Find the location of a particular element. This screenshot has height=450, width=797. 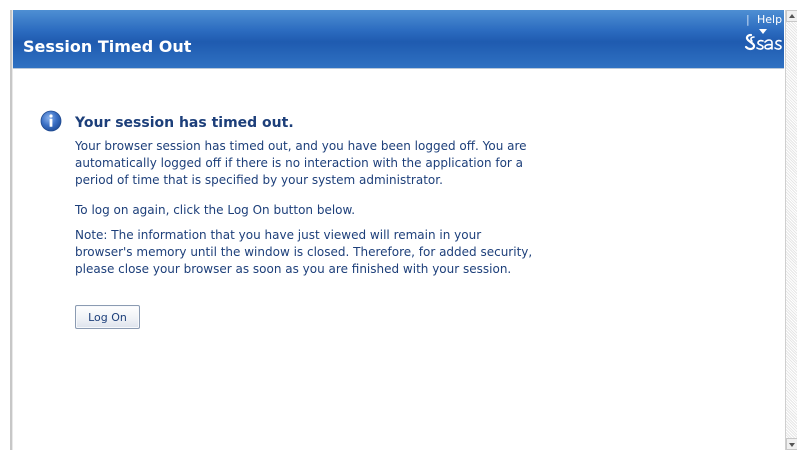

sas-logo-icon is located at coordinates (763, 42).